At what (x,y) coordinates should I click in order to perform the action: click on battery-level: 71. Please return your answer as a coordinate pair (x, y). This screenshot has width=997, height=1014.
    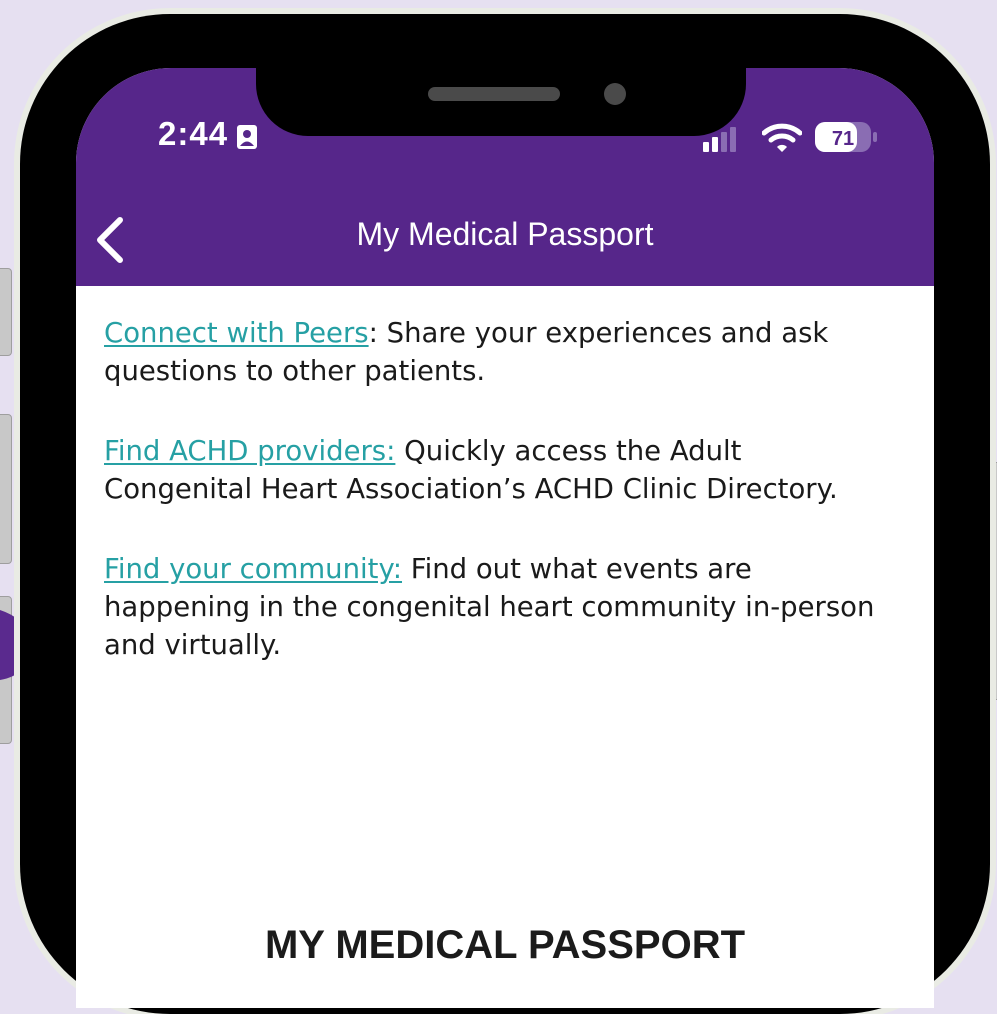
    Looking at the image, I should click on (843, 139).